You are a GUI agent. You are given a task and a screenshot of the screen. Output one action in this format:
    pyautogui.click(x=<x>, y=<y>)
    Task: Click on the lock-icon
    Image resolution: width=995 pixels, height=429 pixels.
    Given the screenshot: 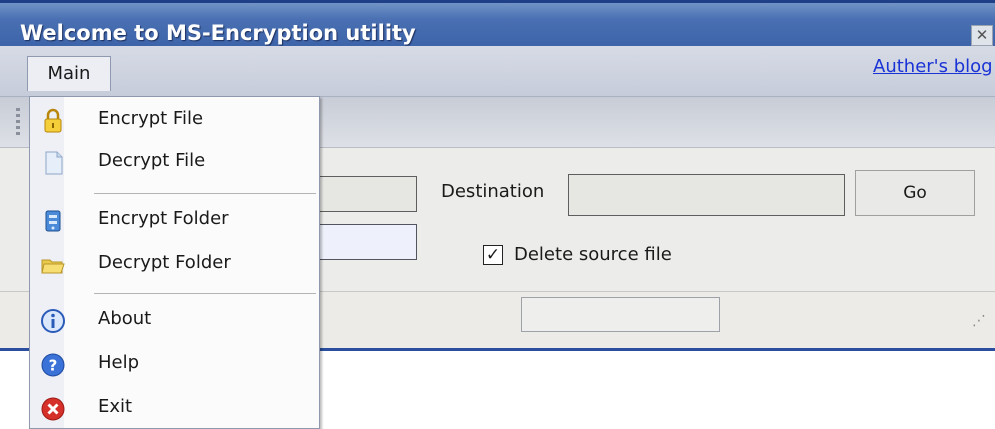 What is the action you would take?
    pyautogui.click(x=53, y=120)
    